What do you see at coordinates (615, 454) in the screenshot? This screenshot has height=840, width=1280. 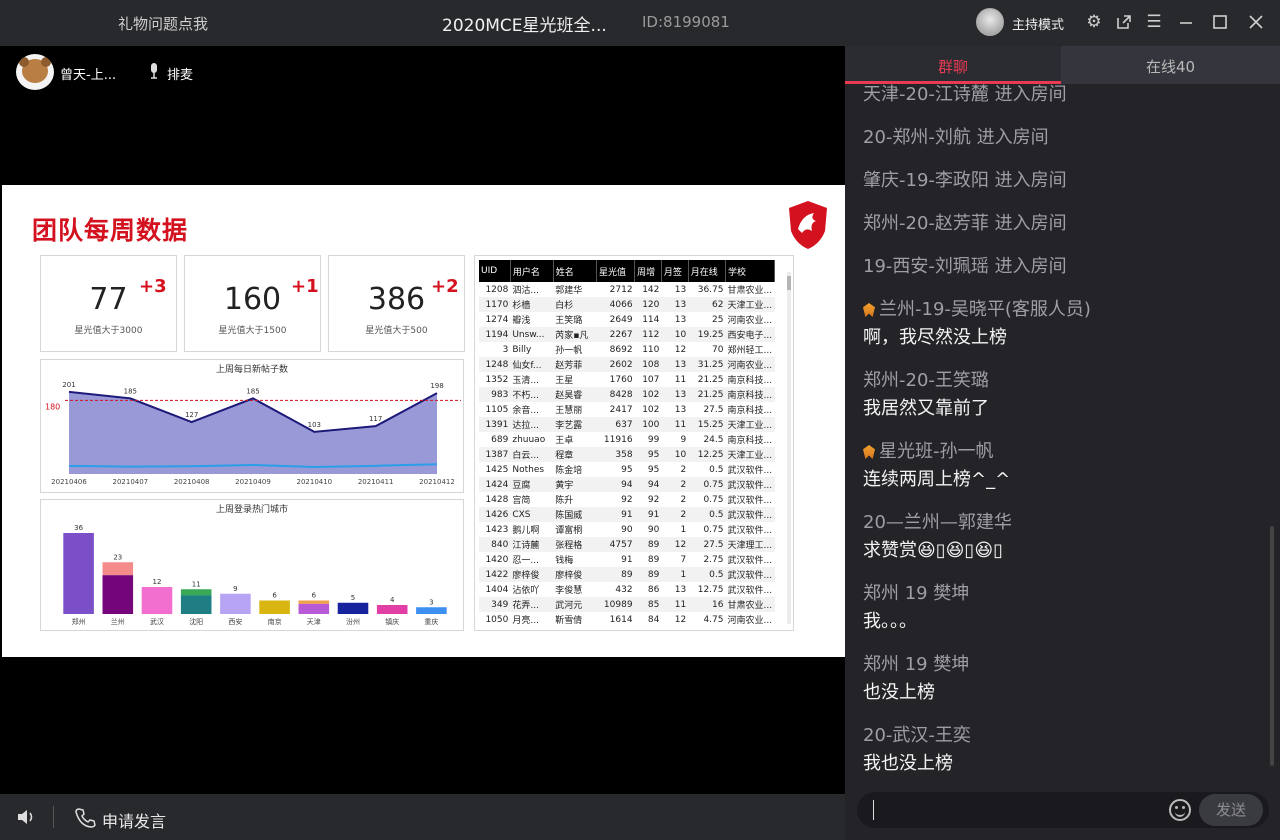 I see `table-cell: 358` at bounding box center [615, 454].